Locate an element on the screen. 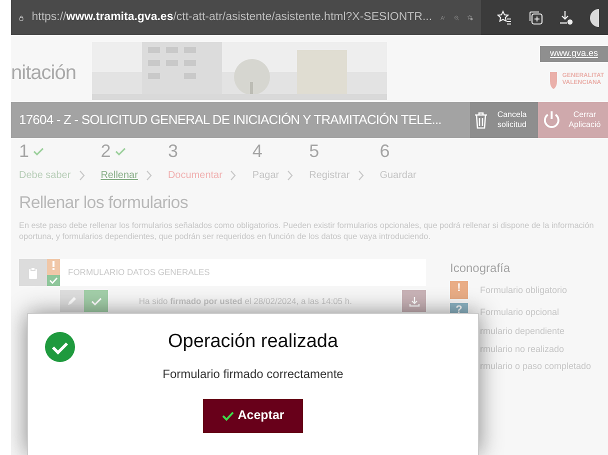 The image size is (608, 455). site-title: nitación is located at coordinates (43, 73).